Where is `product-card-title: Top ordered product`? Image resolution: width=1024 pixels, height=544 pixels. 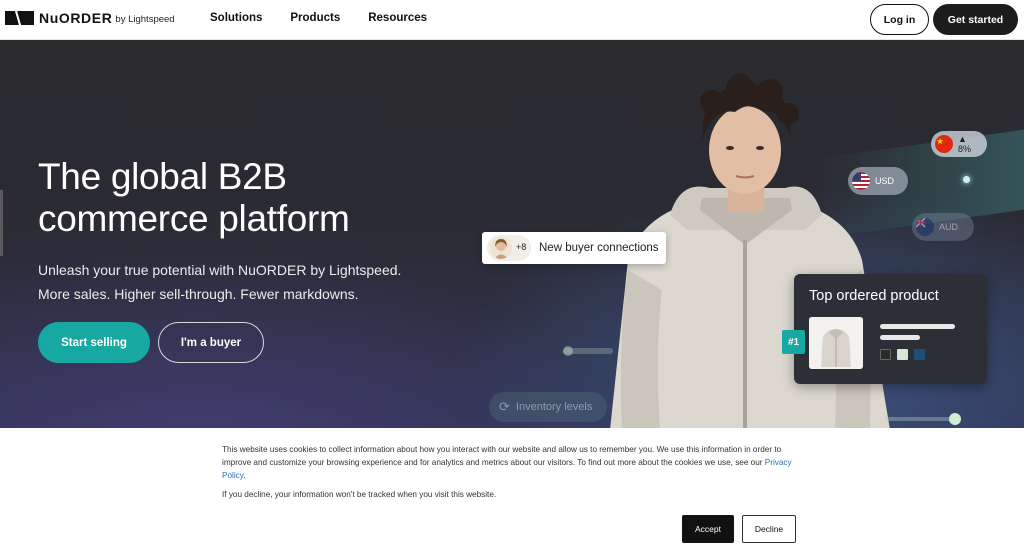
product-card-title: Top ordered product is located at coordinates (874, 296).